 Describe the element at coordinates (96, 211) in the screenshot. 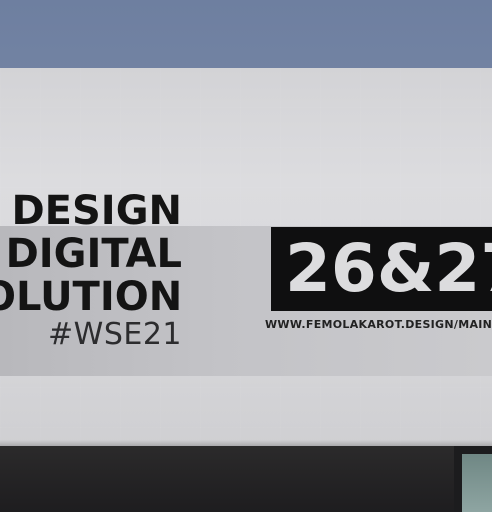

I see `title-line-1: DESIGN` at that location.